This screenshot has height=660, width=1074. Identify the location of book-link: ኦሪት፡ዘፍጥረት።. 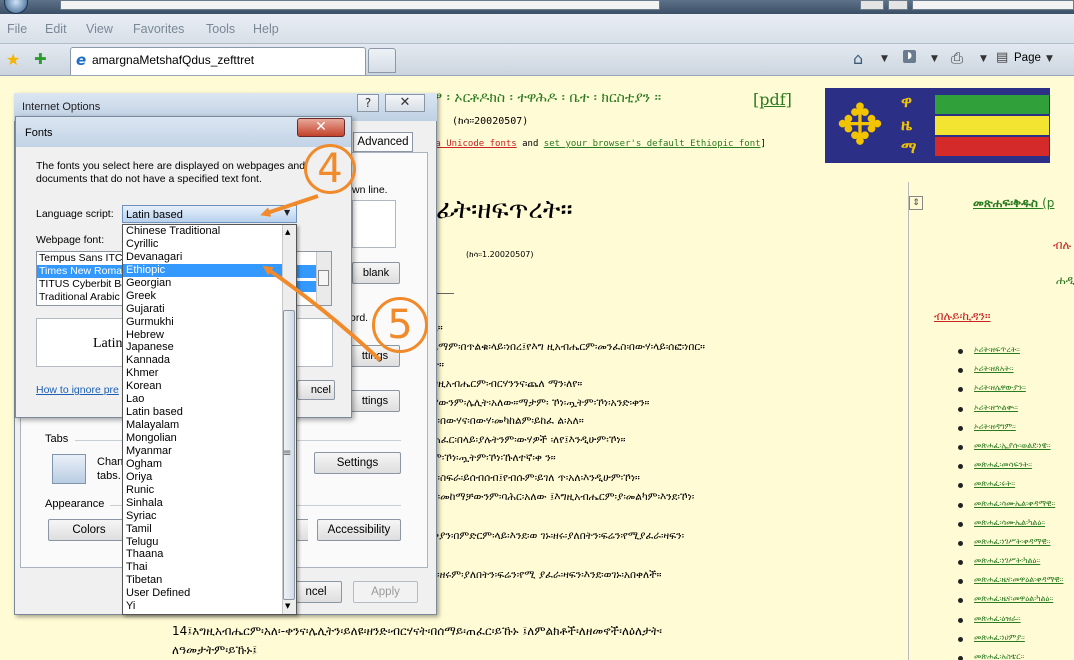
(1010, 354).